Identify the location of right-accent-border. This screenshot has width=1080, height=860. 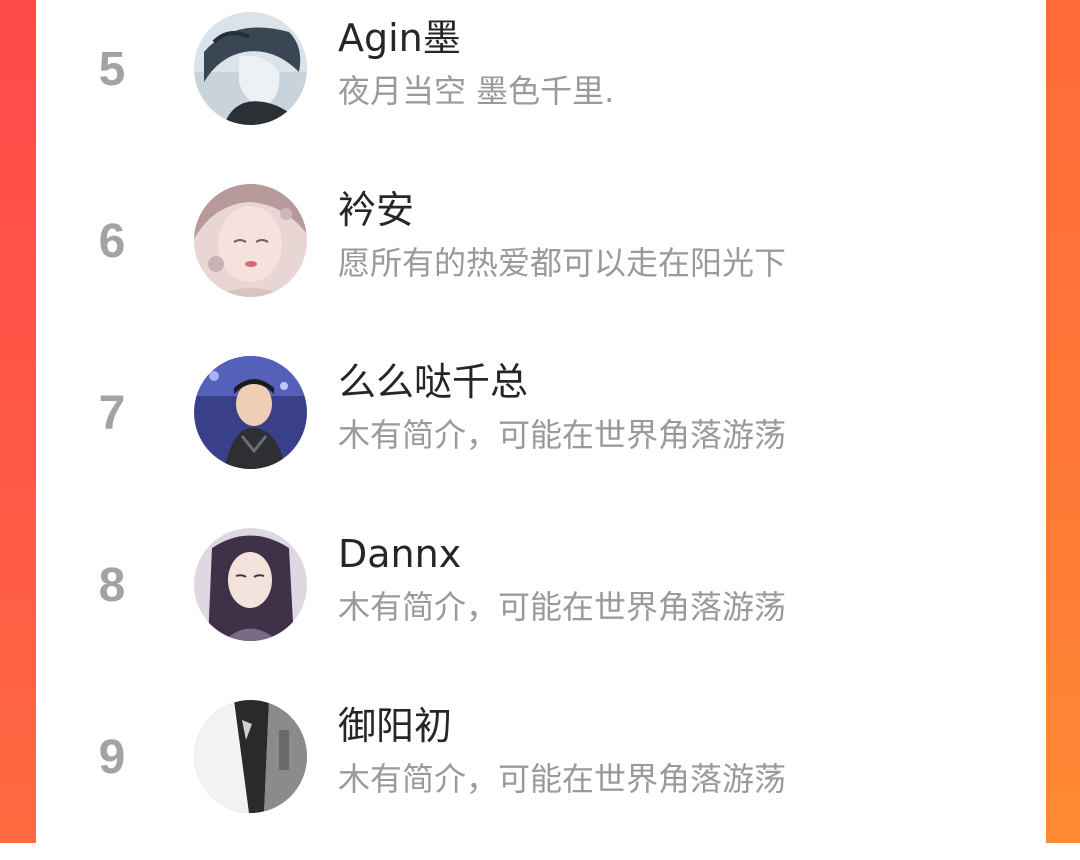
(1063, 421).